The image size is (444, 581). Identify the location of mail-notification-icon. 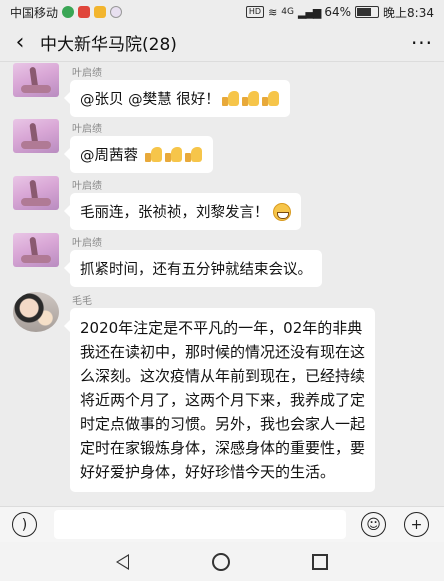
(100, 12).